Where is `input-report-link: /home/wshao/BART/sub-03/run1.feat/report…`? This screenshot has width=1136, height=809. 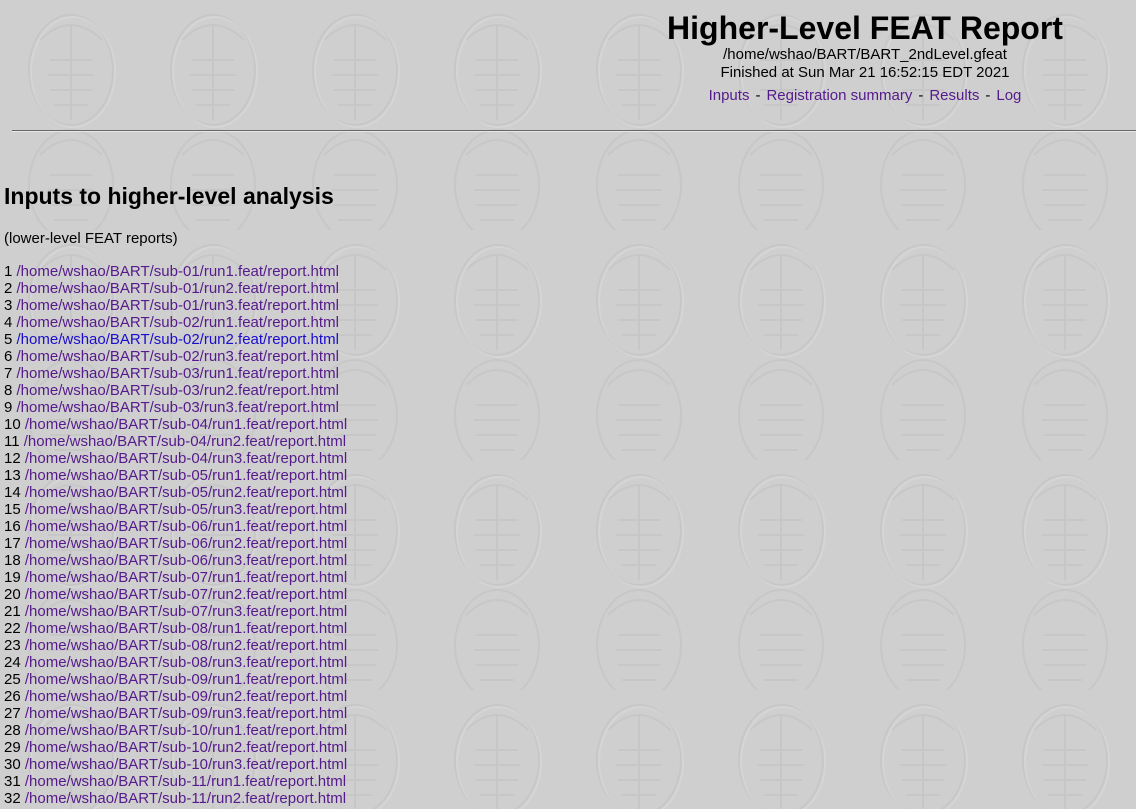
input-report-link: /home/wshao/BART/sub-03/run1.feat/report… is located at coordinates (178, 373).